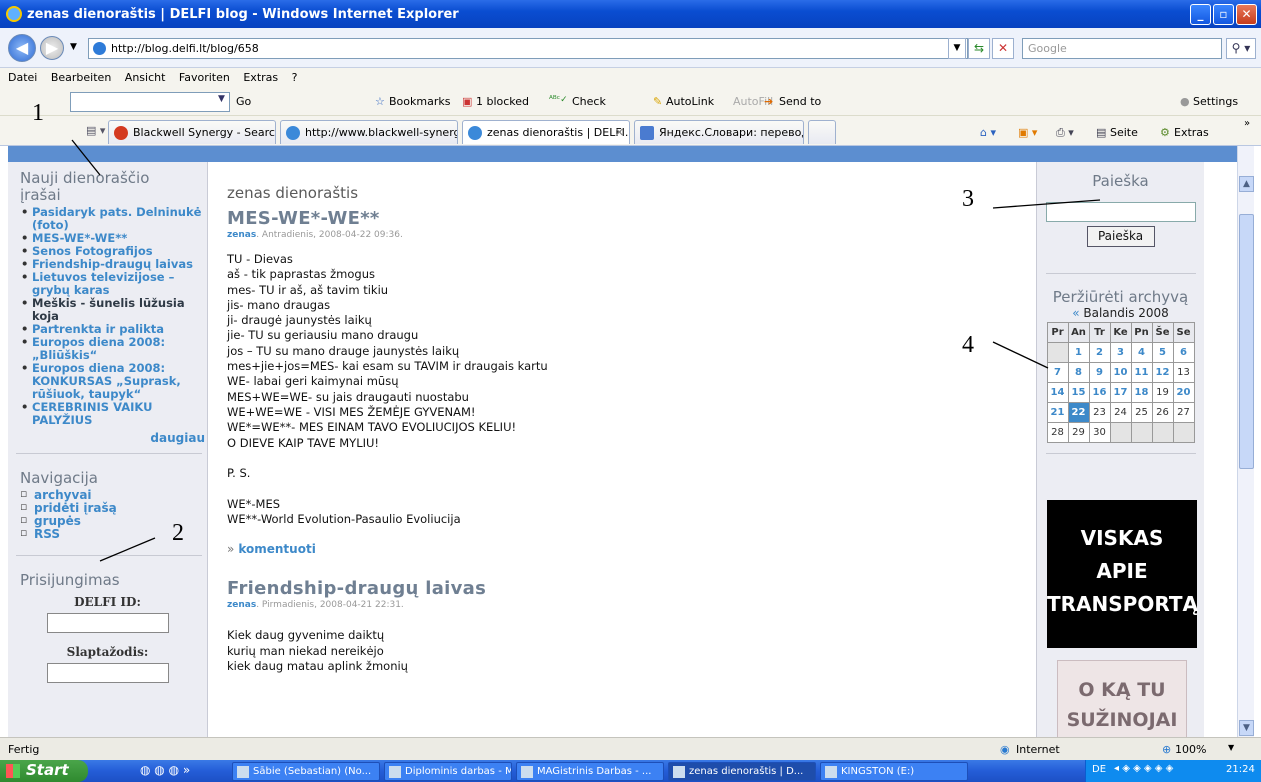 The width and height of the screenshot is (1261, 782). Describe the element at coordinates (150, 102) in the screenshot. I see `toolbar-search-combo` at that location.